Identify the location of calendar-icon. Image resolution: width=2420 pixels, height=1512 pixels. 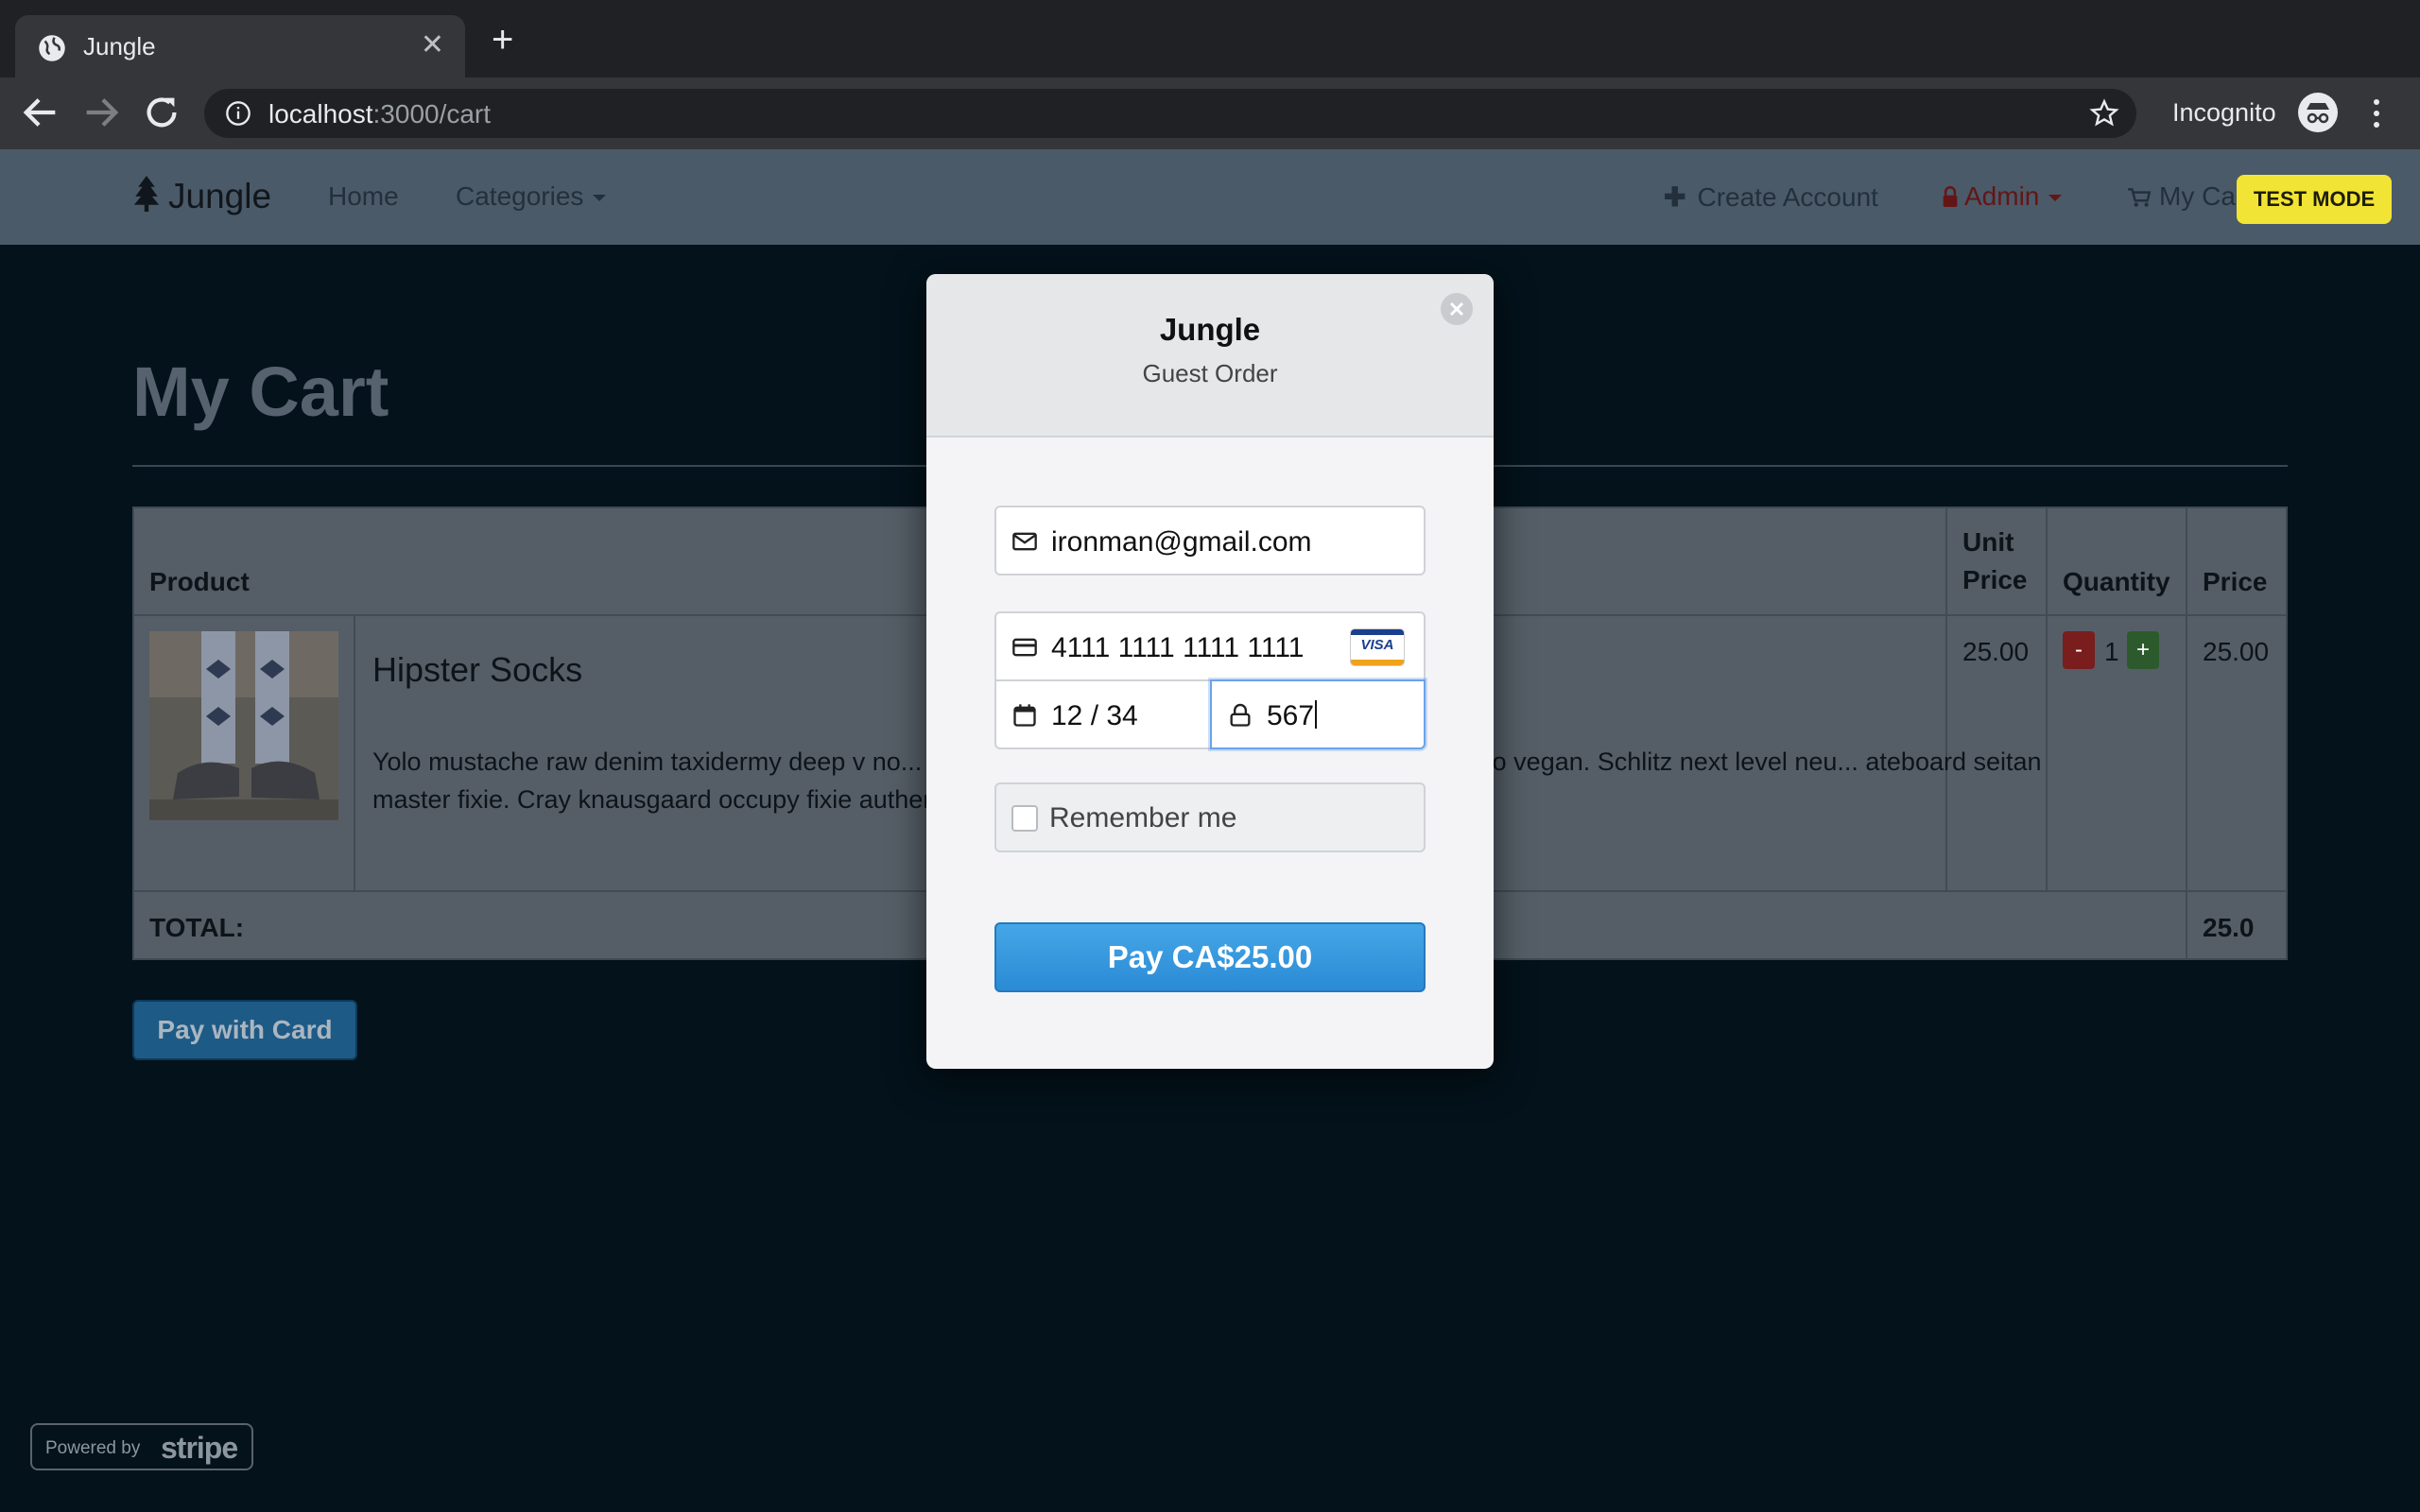
(1025, 715).